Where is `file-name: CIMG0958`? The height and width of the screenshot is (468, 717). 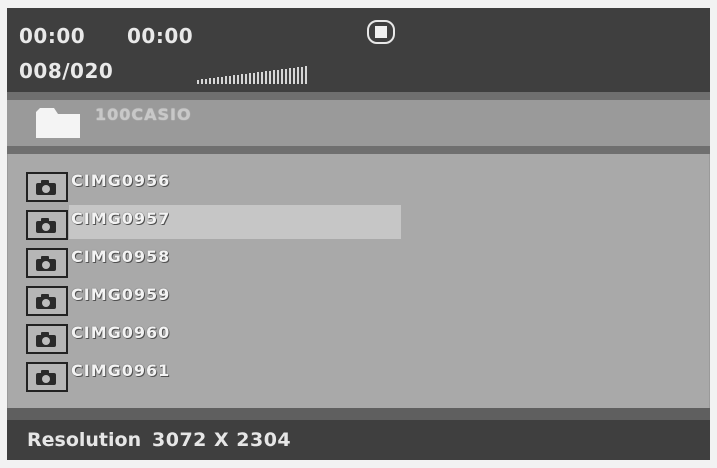
file-name: CIMG0958 is located at coordinates (121, 256).